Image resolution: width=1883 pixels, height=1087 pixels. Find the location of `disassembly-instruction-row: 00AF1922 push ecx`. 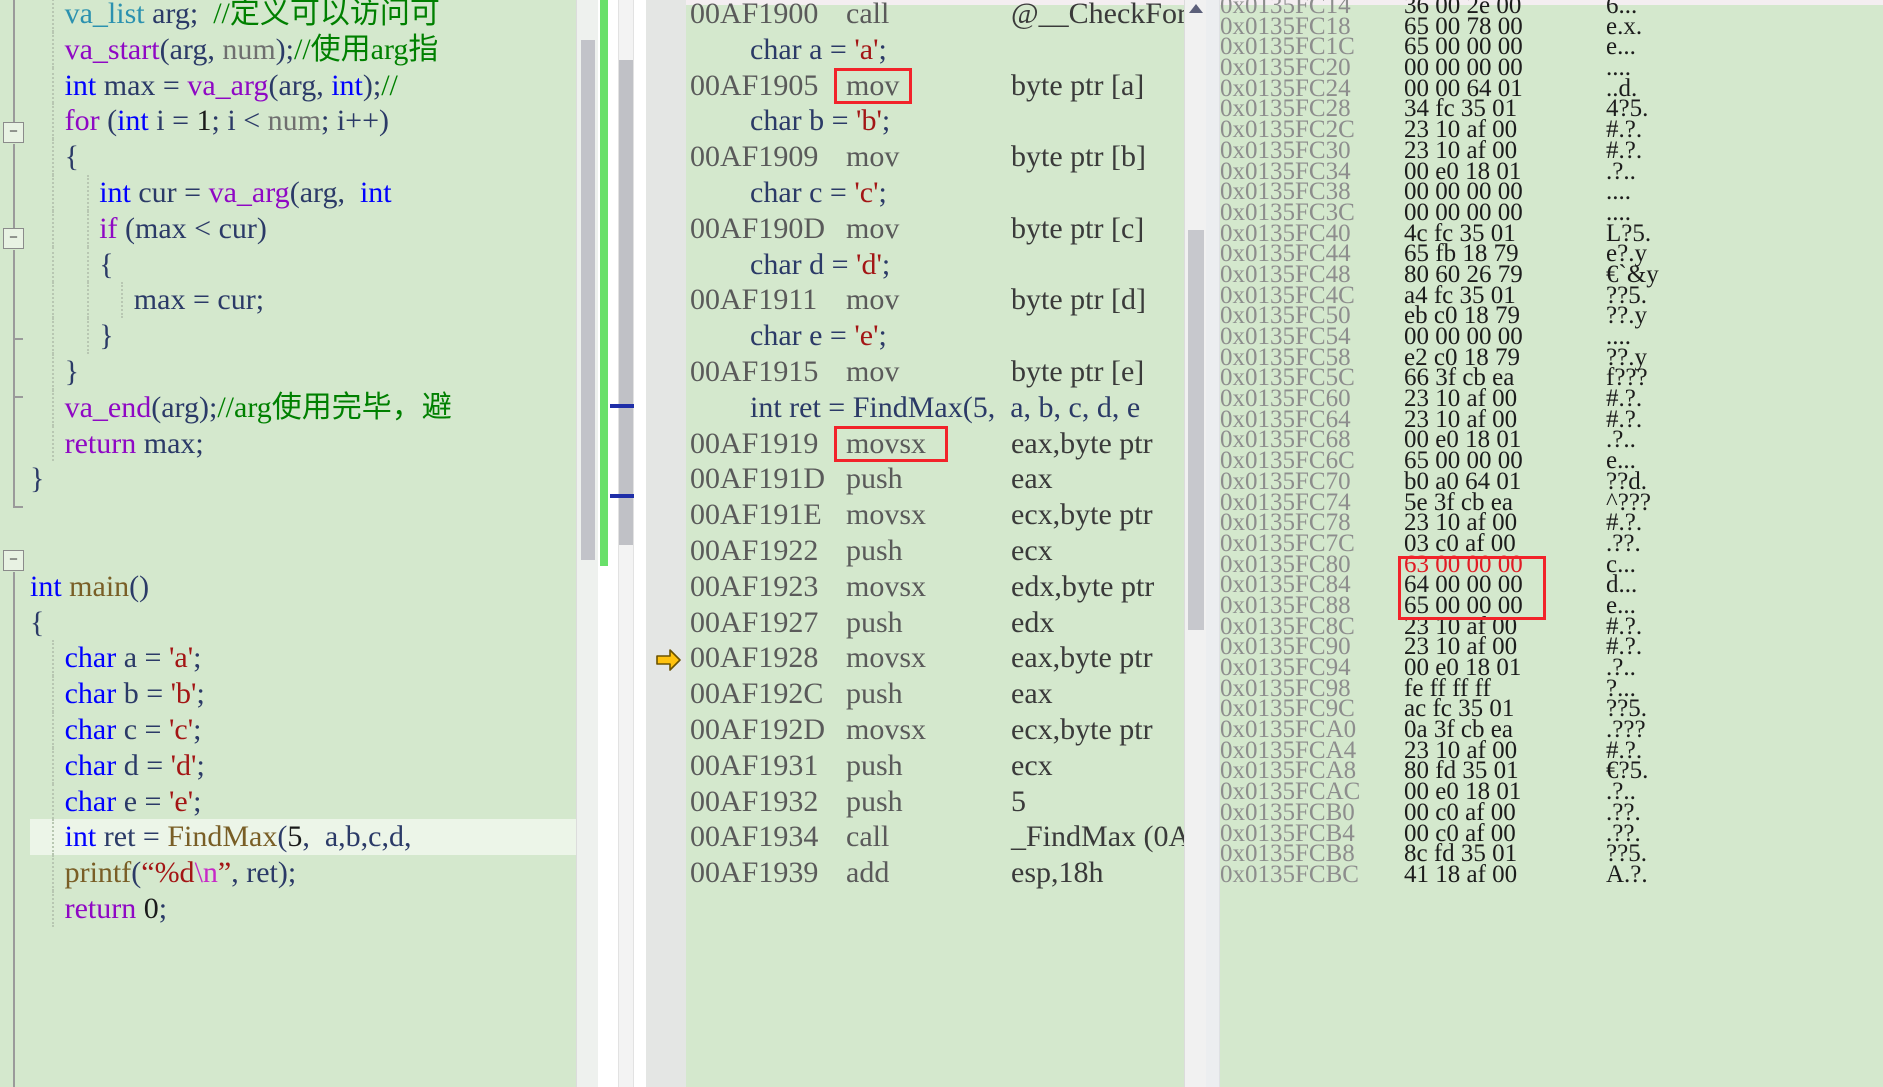

disassembly-instruction-row: 00AF1922 push ecx is located at coordinates (926, 551).